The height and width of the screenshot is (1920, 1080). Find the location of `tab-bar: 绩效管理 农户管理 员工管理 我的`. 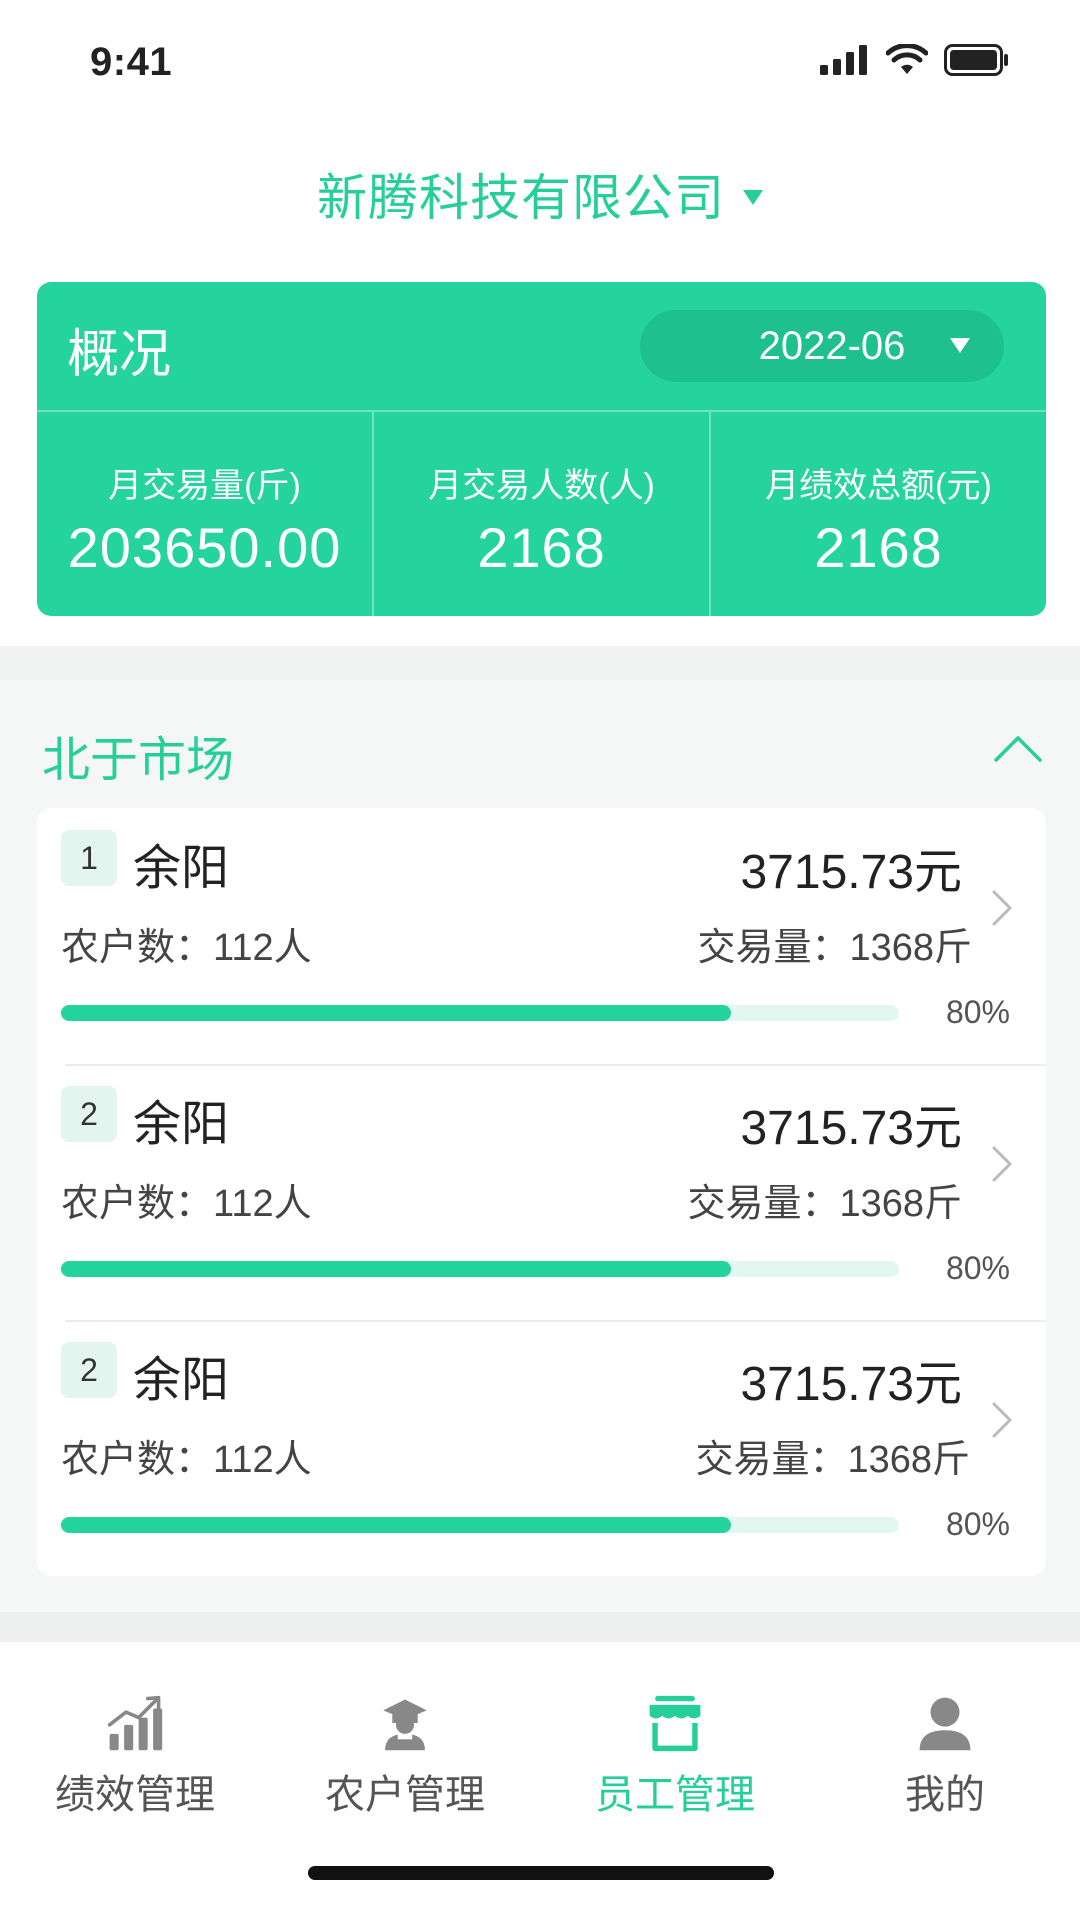

tab-bar: 绩效管理 农户管理 员工管理 我的 is located at coordinates (540, 1800).